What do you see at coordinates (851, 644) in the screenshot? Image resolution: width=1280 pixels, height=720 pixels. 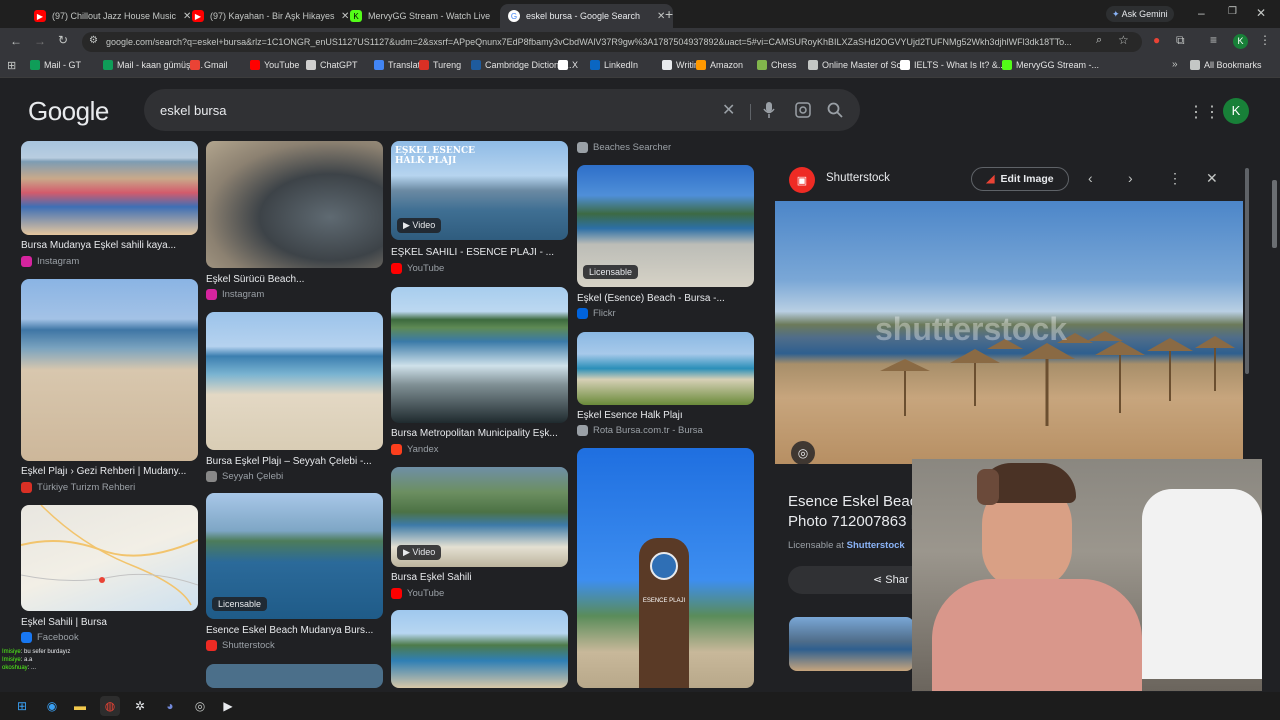 I see `related-image` at bounding box center [851, 644].